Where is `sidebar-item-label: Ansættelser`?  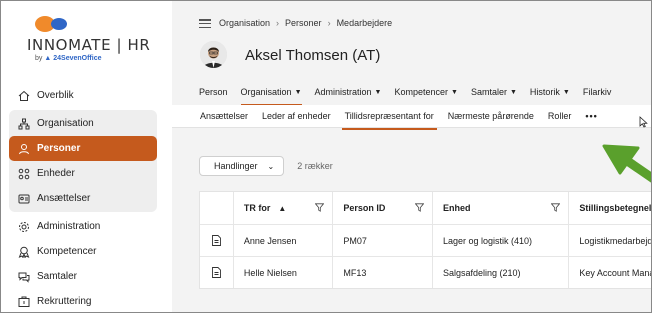 sidebar-item-label: Ansættelser is located at coordinates (64, 198).